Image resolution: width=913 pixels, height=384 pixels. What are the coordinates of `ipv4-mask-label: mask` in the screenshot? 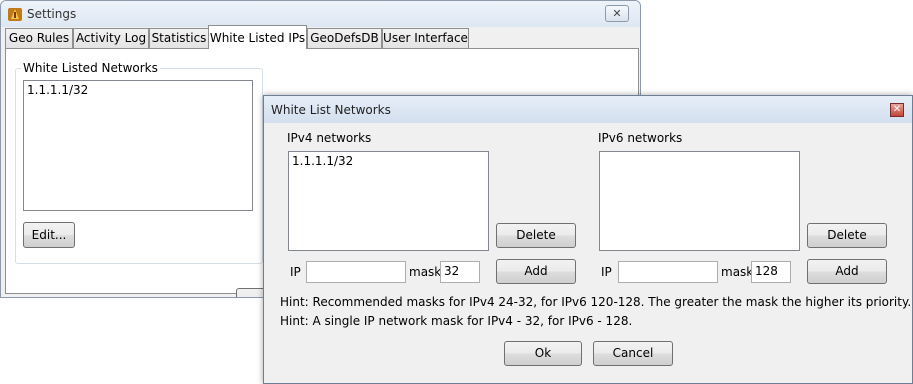 It's located at (425, 272).